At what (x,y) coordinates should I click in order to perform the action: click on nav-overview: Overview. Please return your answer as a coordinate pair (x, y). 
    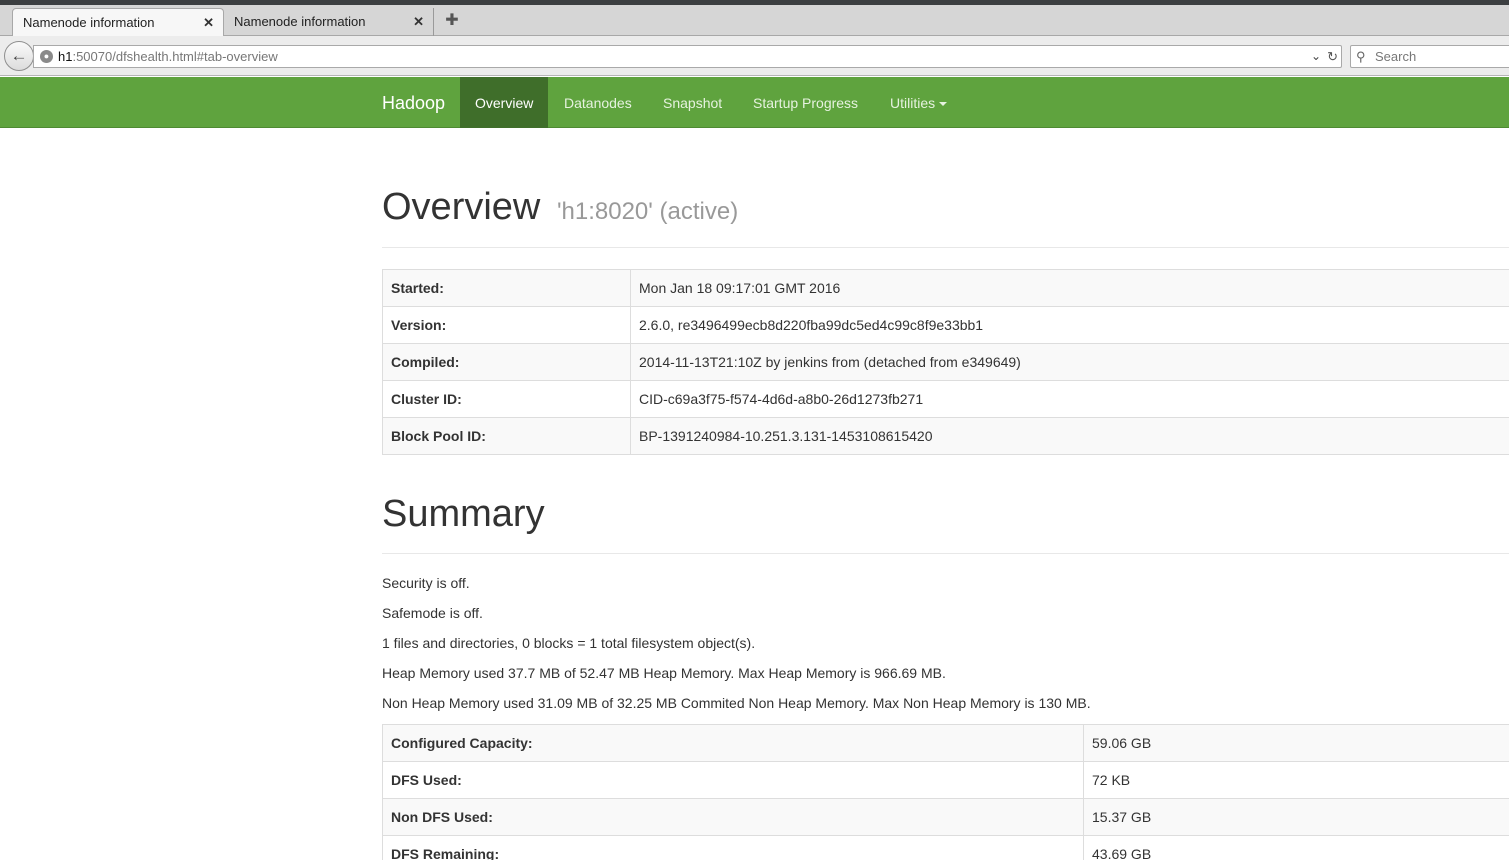
    Looking at the image, I should click on (504, 102).